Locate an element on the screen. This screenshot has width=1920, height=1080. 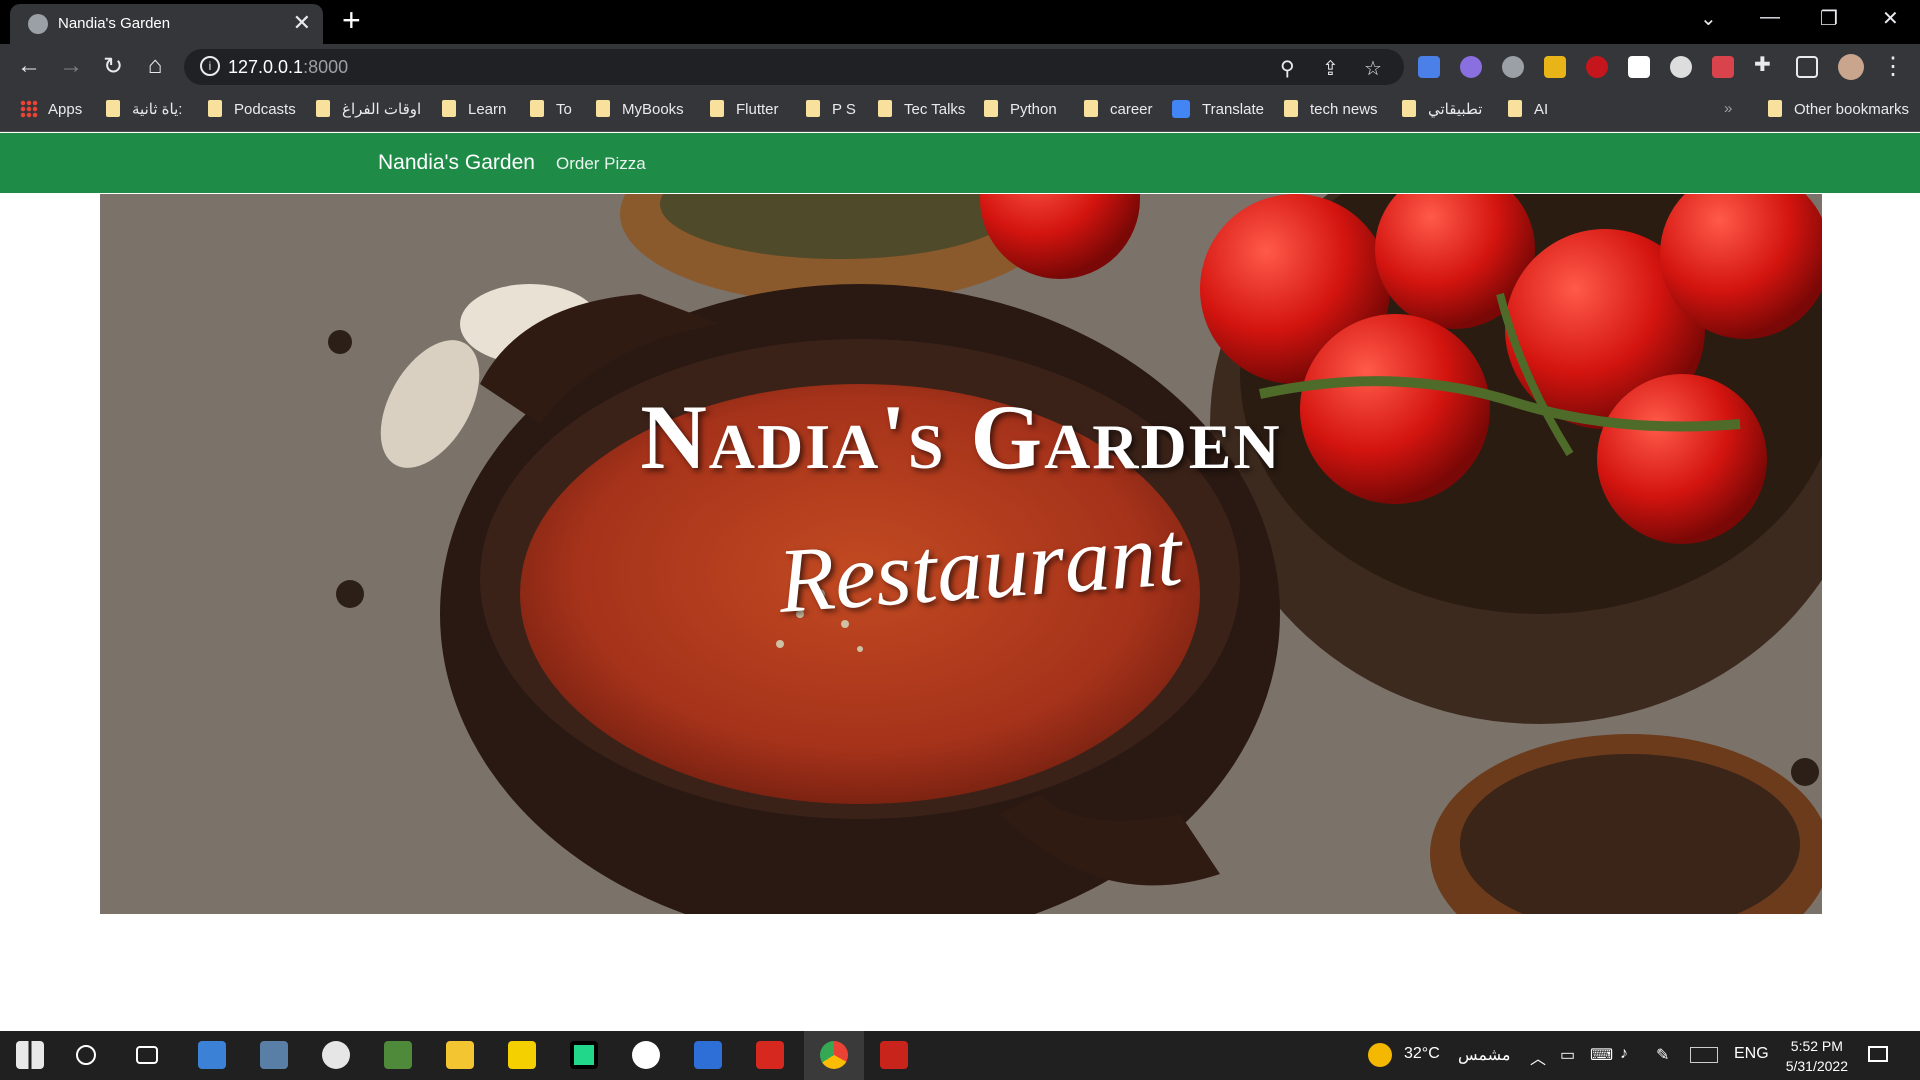
tray-chevron-up-icon: ︿ is located at coordinates (1538, 1057).